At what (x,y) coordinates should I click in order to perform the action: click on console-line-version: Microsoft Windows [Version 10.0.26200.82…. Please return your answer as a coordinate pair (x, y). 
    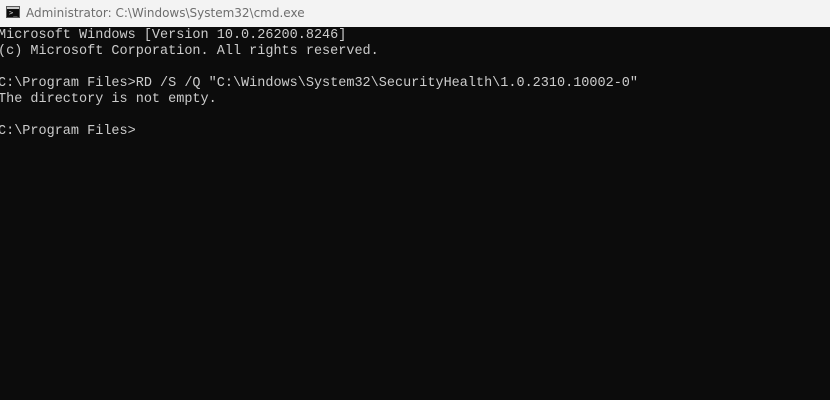
    Looking at the image, I should click on (173, 35).